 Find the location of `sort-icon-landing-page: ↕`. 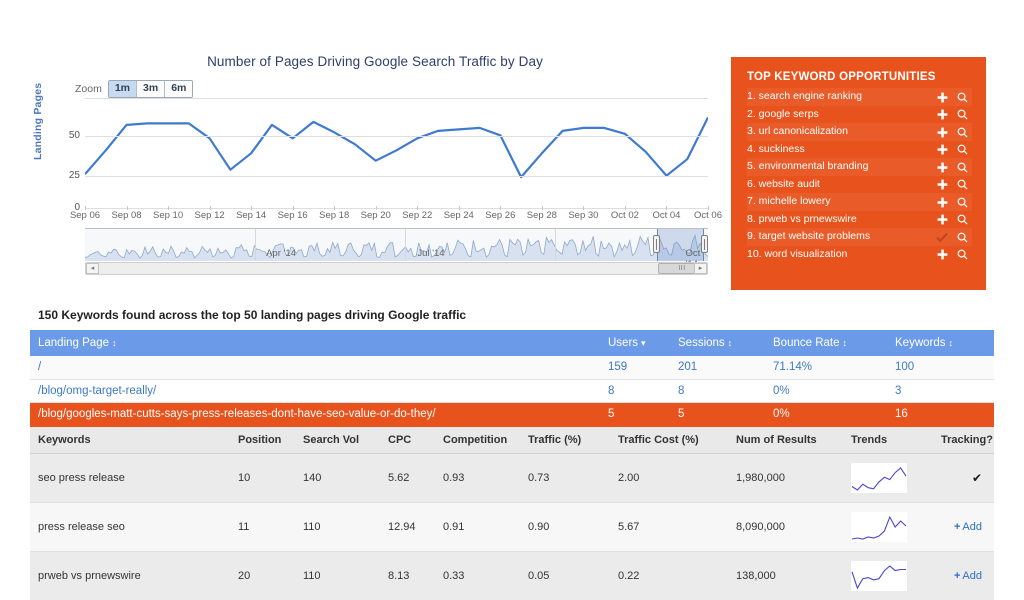

sort-icon-landing-page: ↕ is located at coordinates (114, 343).